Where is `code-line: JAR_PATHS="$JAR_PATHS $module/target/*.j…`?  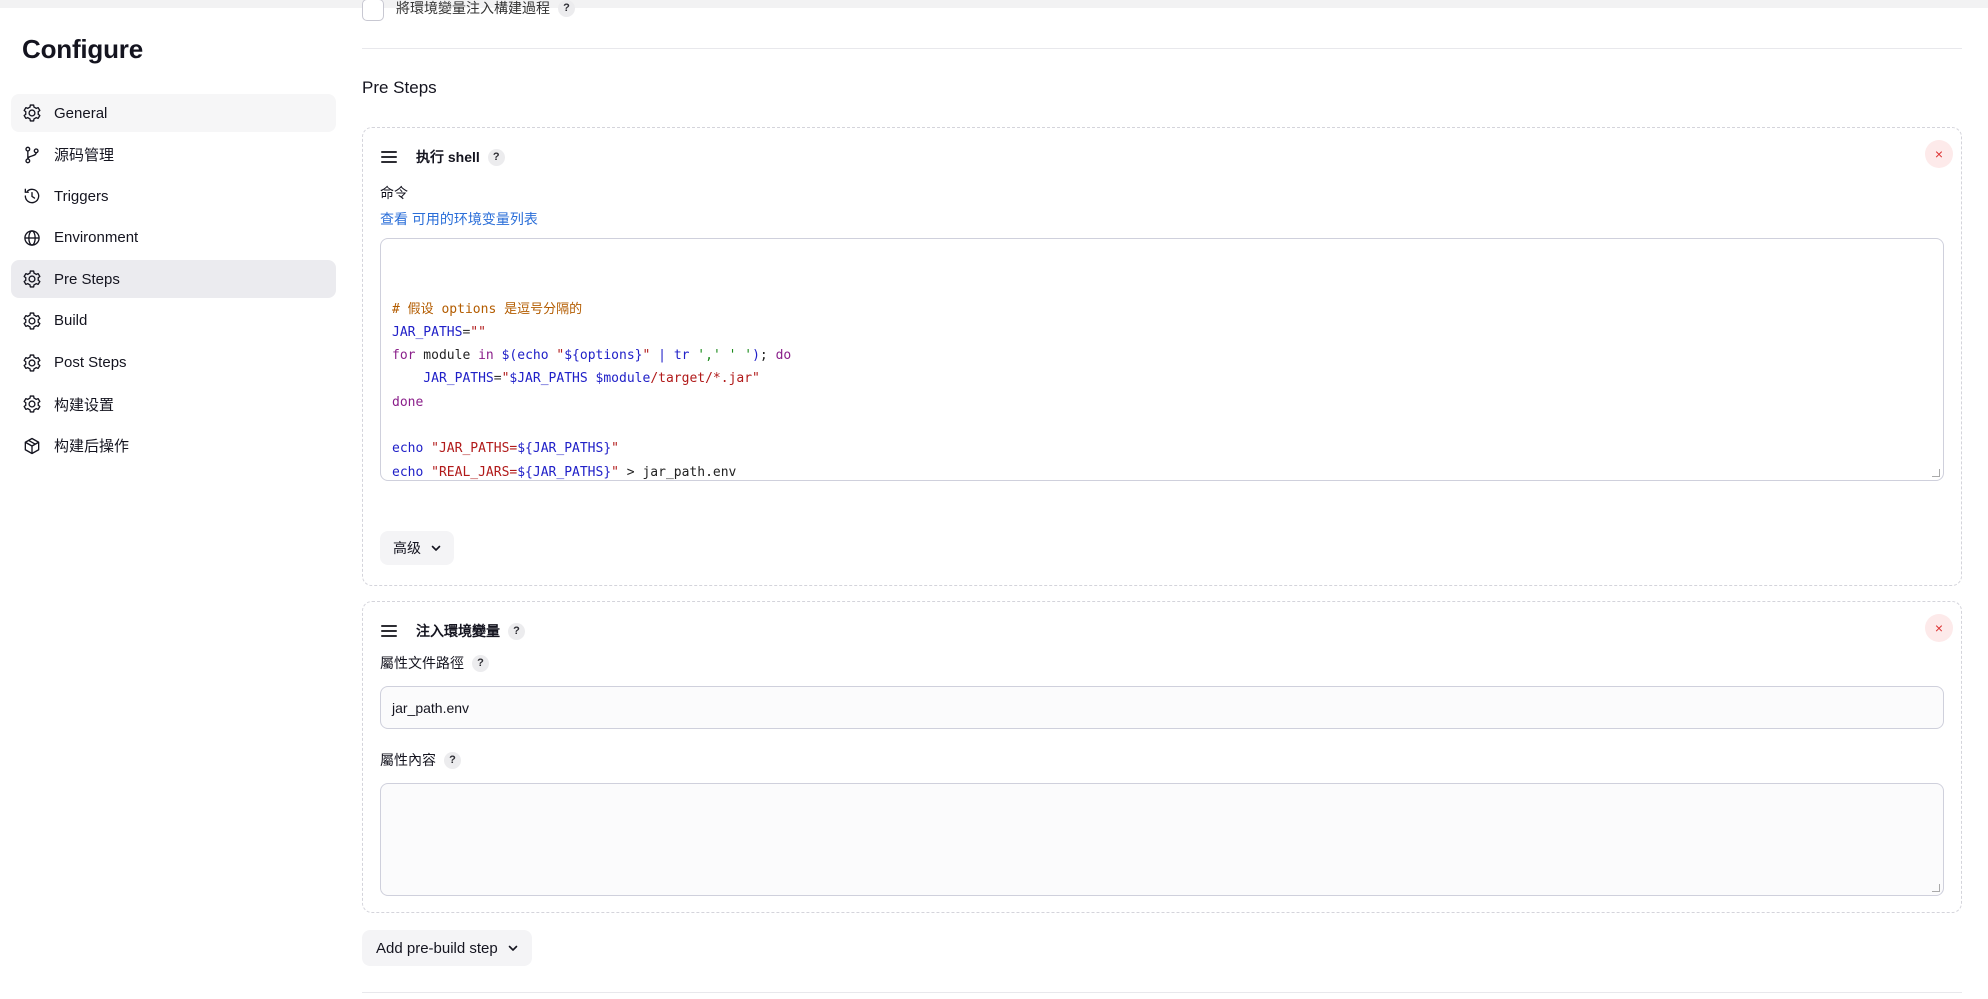 code-line: JAR_PATHS="$JAR_PATHS $module/target/*.j… is located at coordinates (1162, 378).